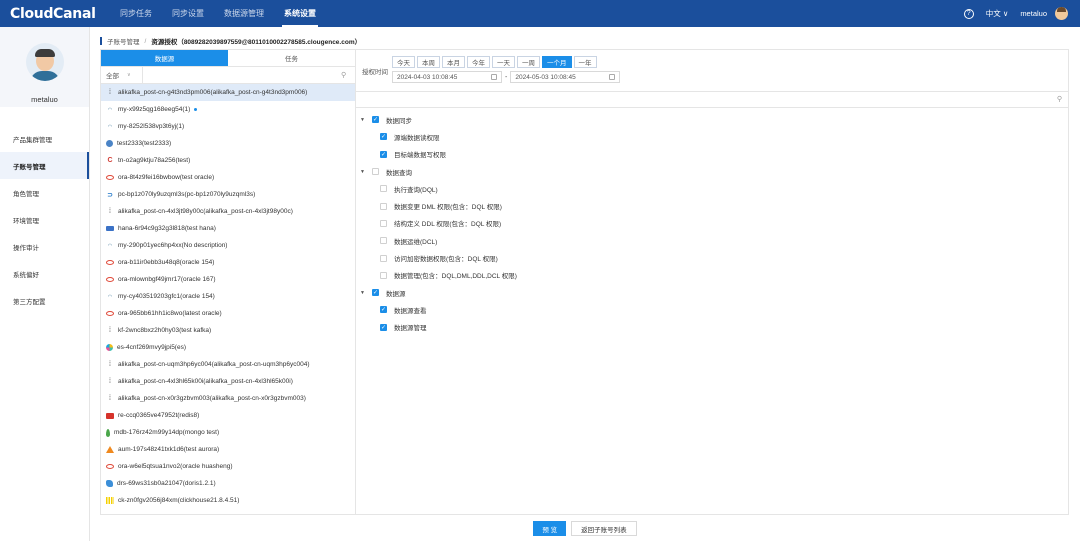  What do you see at coordinates (604, 528) in the screenshot?
I see `back-to-list-button: 返回子账号列表` at bounding box center [604, 528].